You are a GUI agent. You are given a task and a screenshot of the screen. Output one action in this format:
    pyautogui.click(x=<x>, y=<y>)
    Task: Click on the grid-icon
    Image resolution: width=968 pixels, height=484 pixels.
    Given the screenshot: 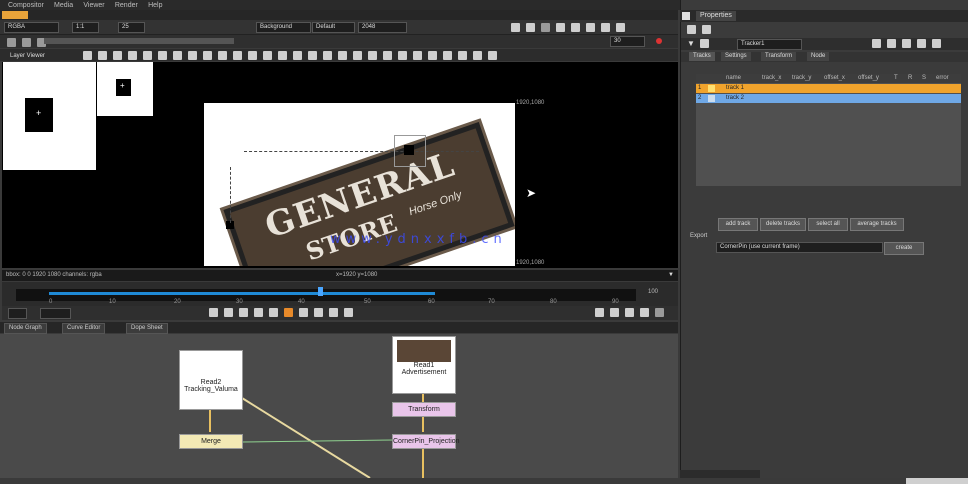 What is the action you would take?
    pyautogui.click(x=252, y=55)
    